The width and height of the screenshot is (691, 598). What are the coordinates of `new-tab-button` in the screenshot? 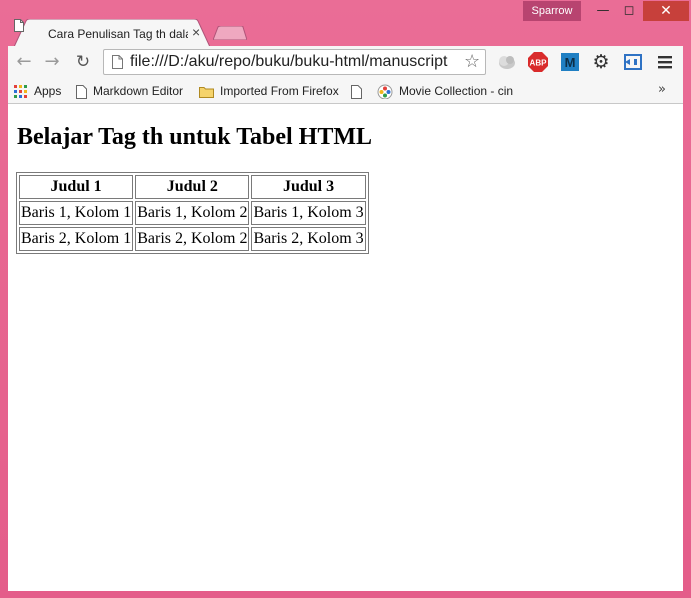 It's located at (230, 33).